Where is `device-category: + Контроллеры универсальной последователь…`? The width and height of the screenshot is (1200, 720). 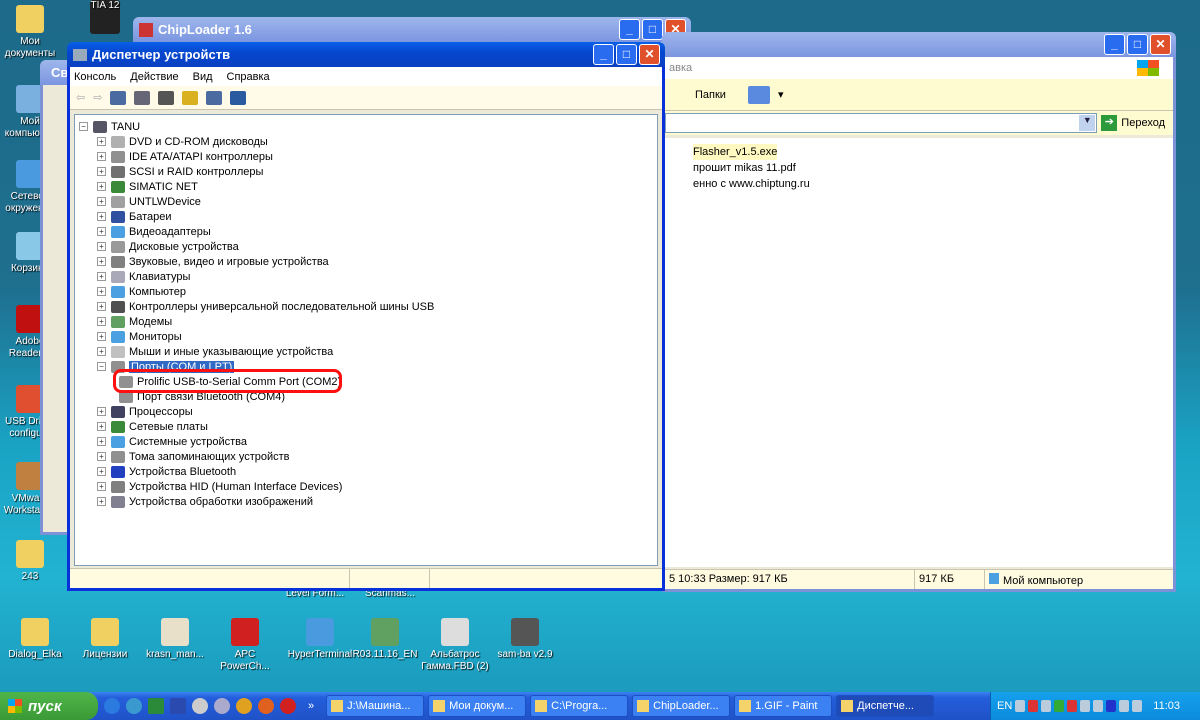 device-category: + Контроллеры универсальной последователь… is located at coordinates (265, 306).